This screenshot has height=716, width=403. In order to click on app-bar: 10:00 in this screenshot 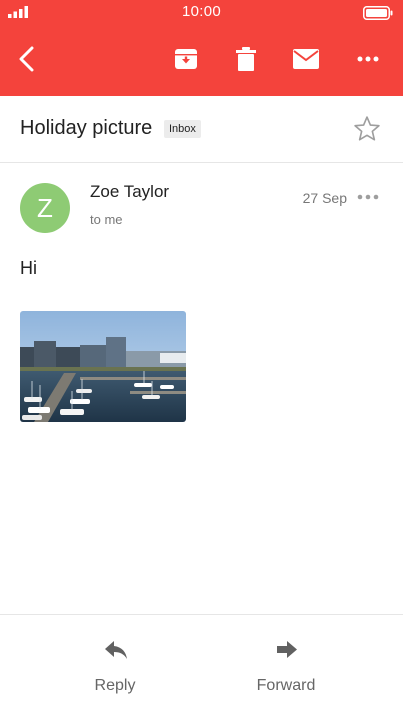, I will do `click(201, 48)`.